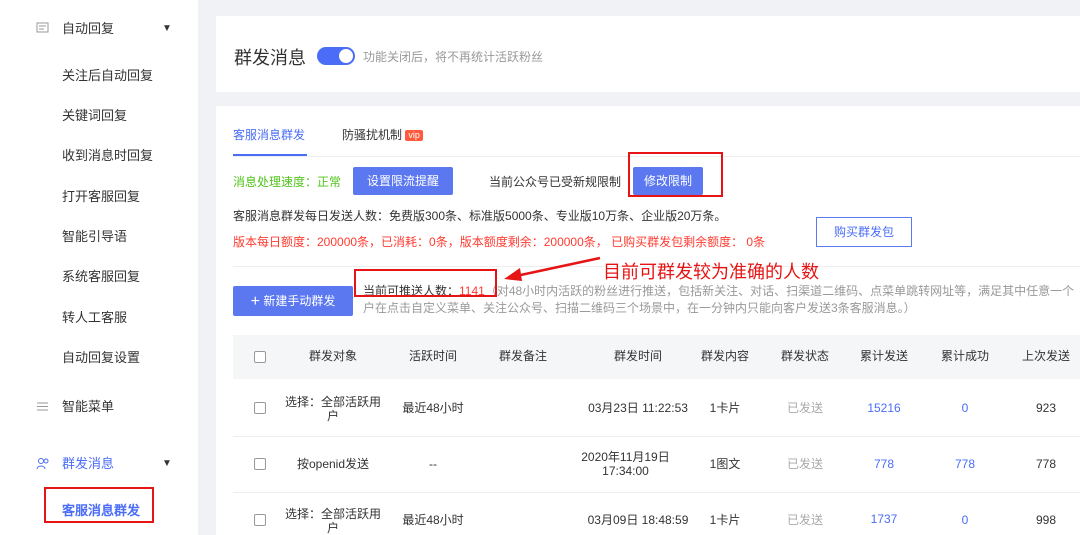  What do you see at coordinates (724, 356) in the screenshot?
I see `th-content: 群发内容` at bounding box center [724, 356].